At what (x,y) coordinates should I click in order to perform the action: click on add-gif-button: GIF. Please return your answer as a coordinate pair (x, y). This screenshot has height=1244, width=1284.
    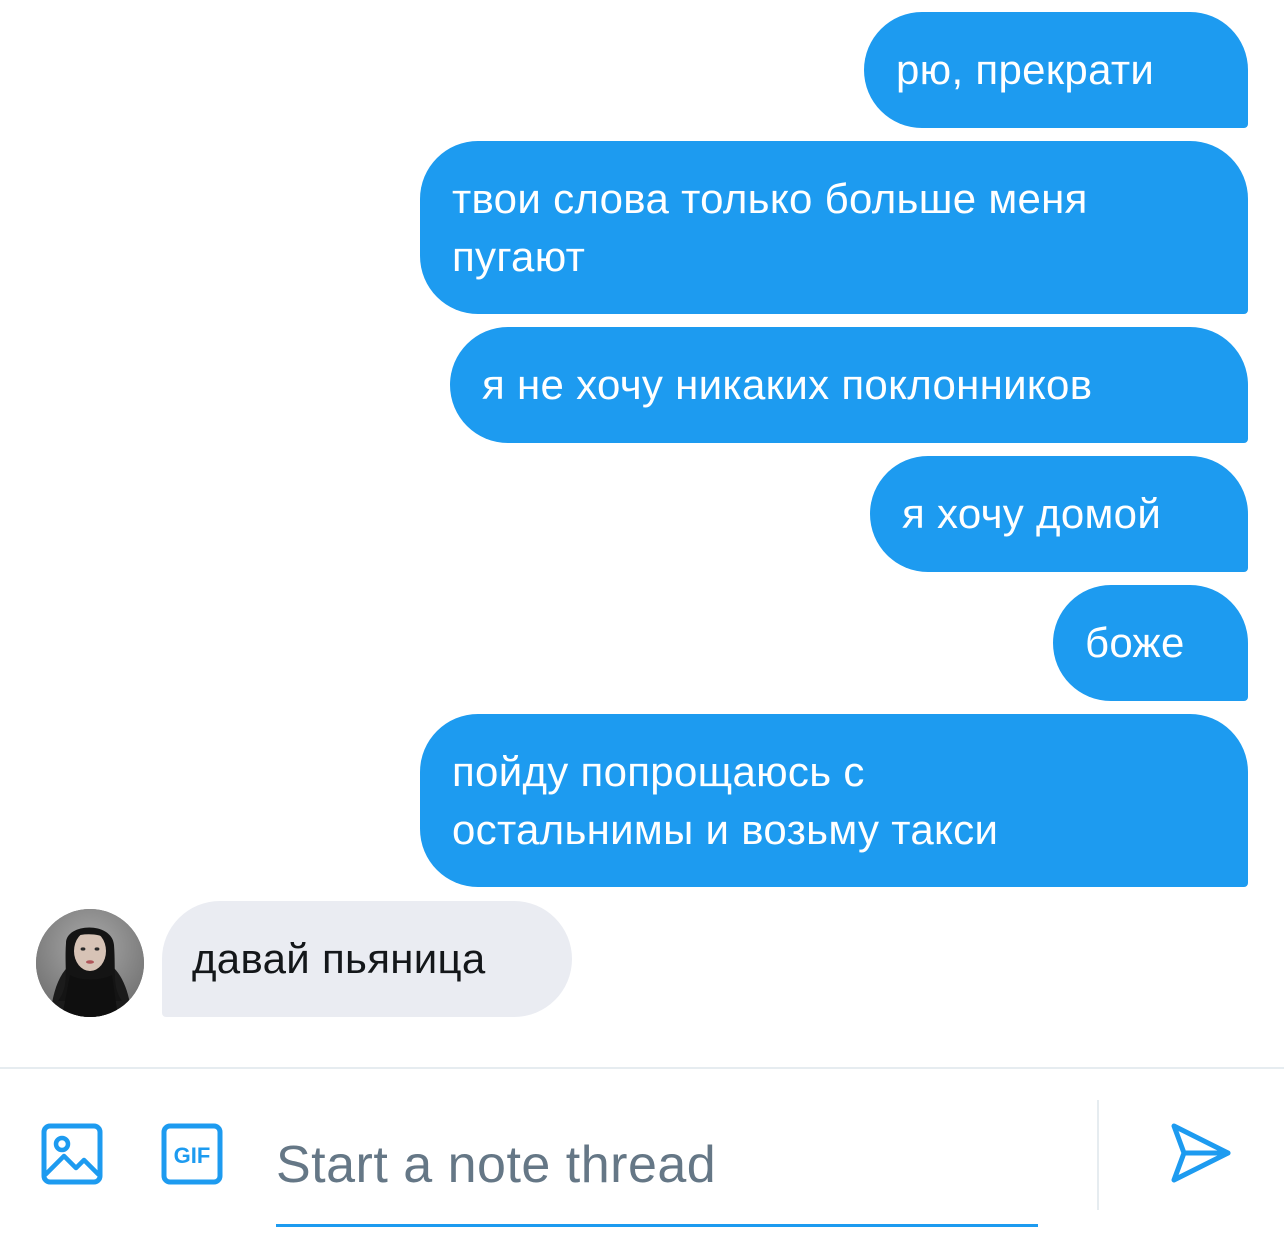
    Looking at the image, I should click on (192, 1154).